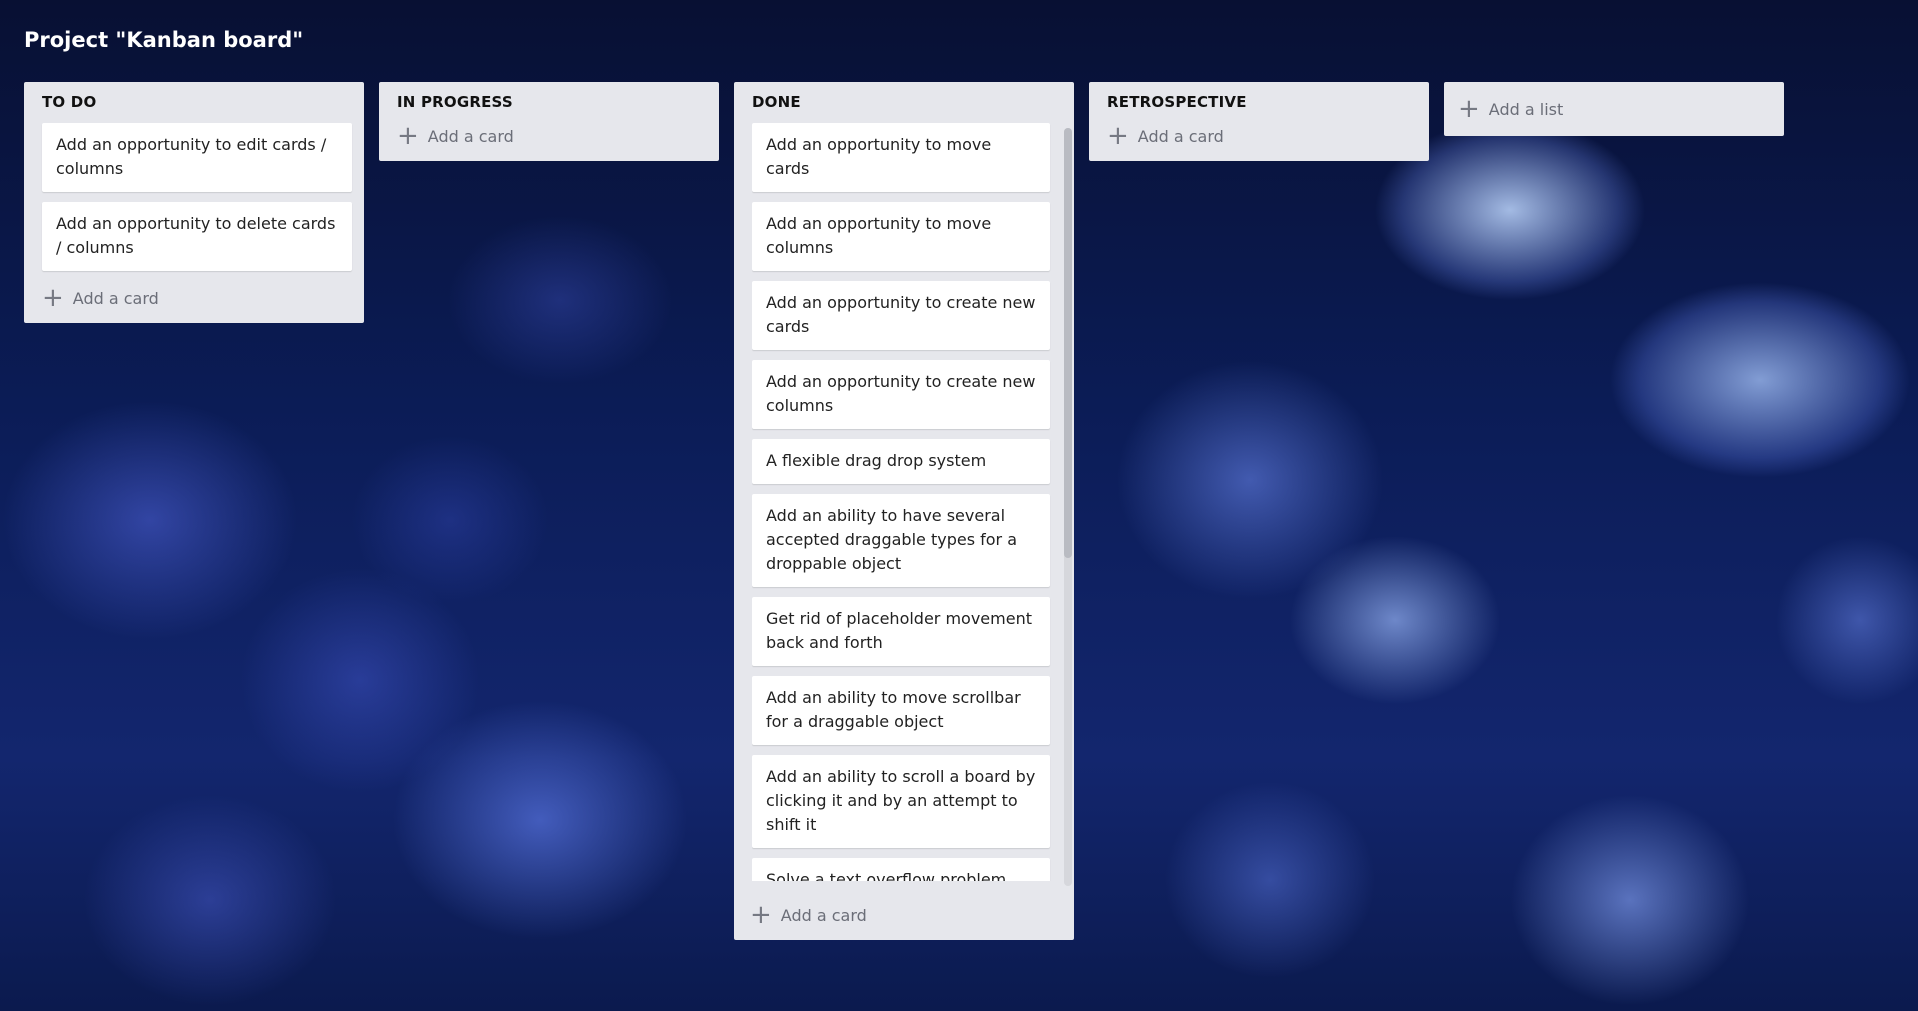 This screenshot has height=1011, width=1918. What do you see at coordinates (901, 236) in the screenshot?
I see `card: Add an opportunity to move columns` at bounding box center [901, 236].